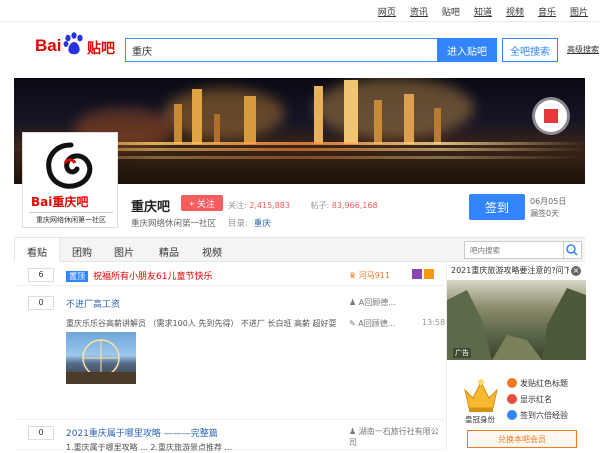  I want to click on top-nav: 网页 资讯 贴吧 知道 视频 音乐 图片, so click(300, 11).